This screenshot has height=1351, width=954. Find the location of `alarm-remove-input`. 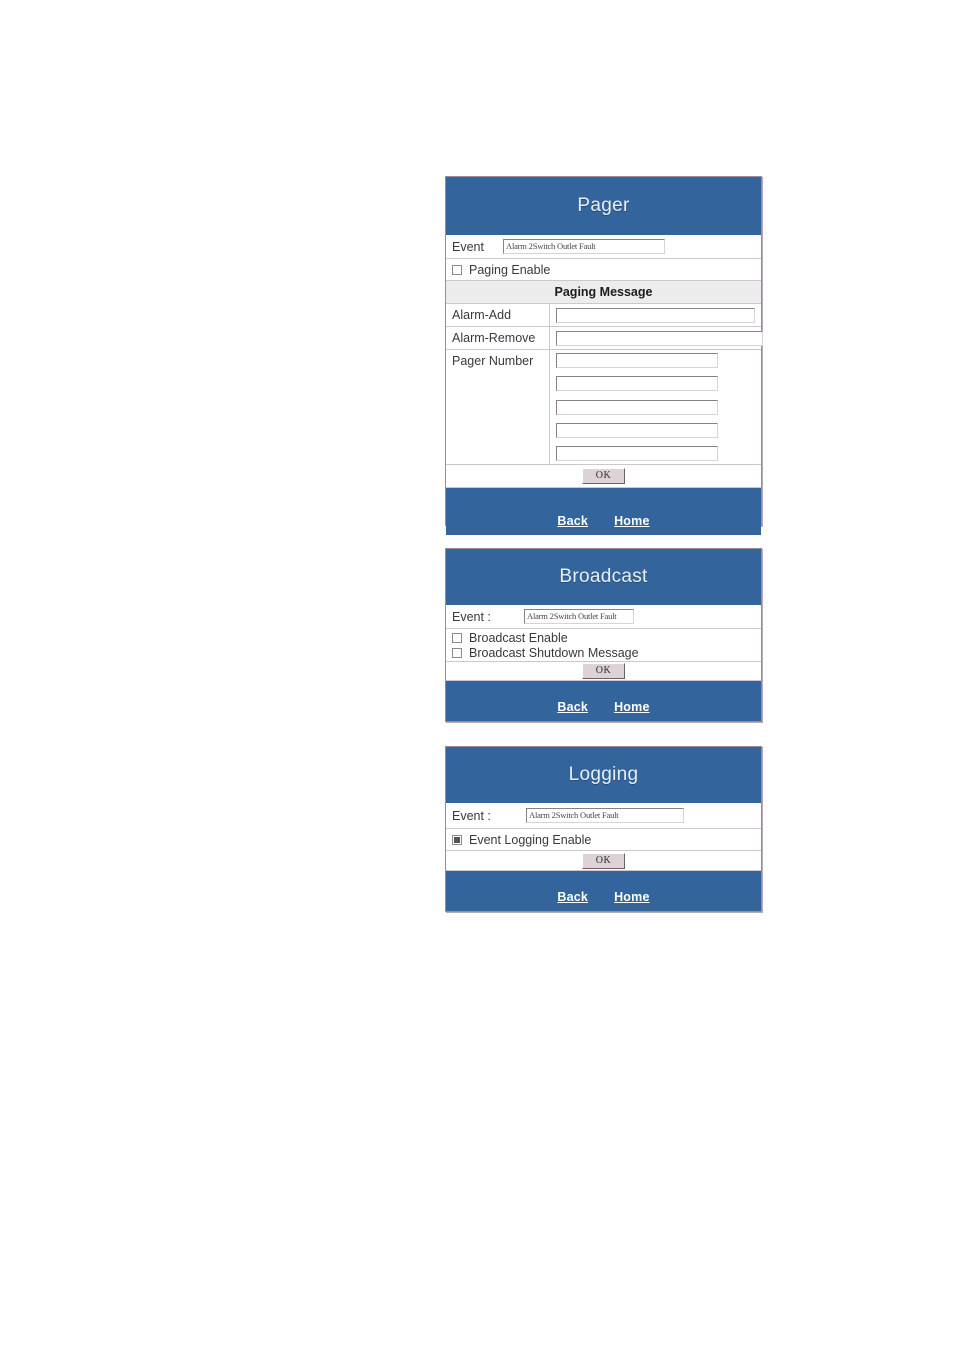

alarm-remove-input is located at coordinates (659, 338).